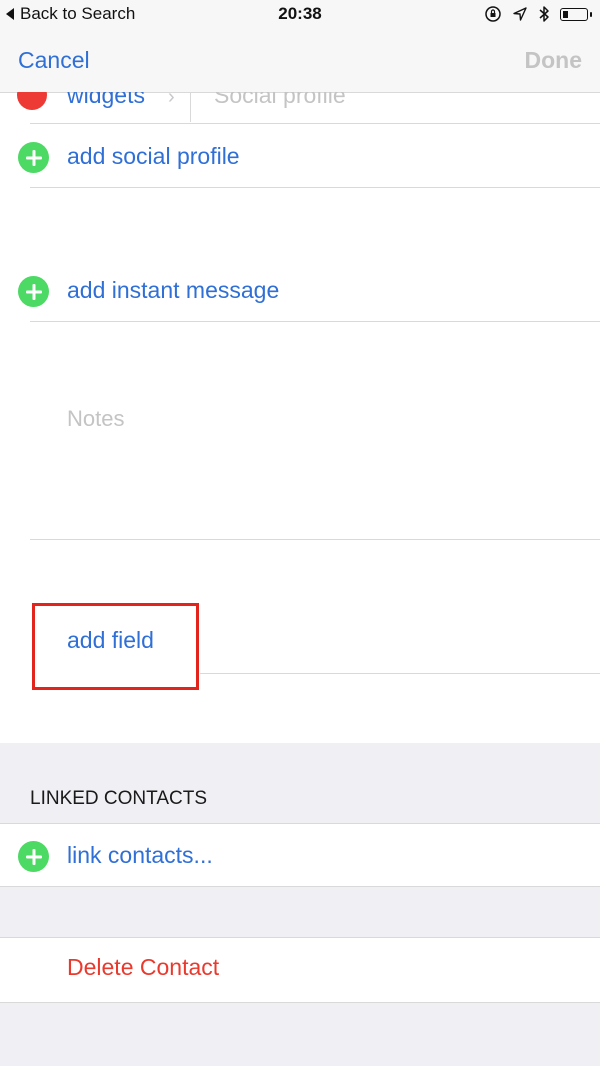 The height and width of the screenshot is (1066, 600). Describe the element at coordinates (280, 100) in the screenshot. I see `social-profile-input: Social profile` at that location.